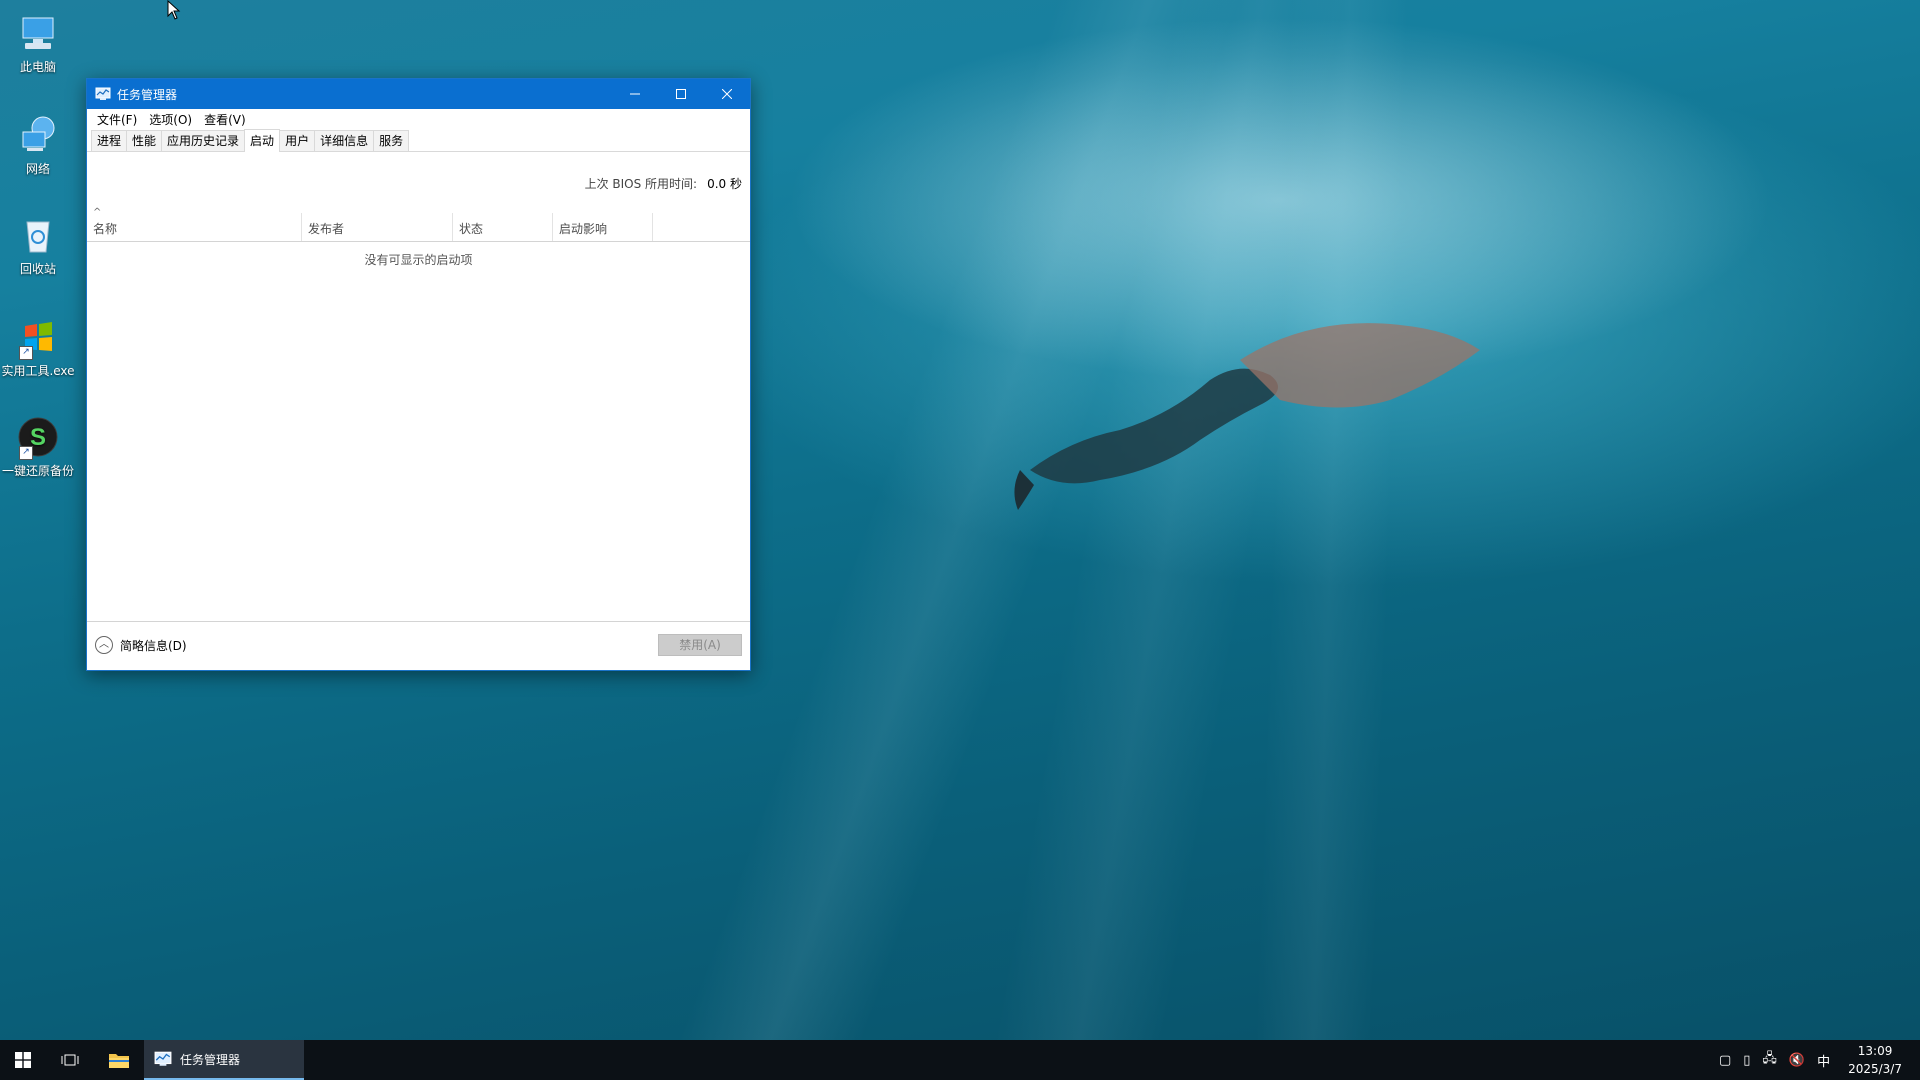 The height and width of the screenshot is (1080, 1920). I want to click on clock-date: 2025/3/7, so click(1875, 1069).